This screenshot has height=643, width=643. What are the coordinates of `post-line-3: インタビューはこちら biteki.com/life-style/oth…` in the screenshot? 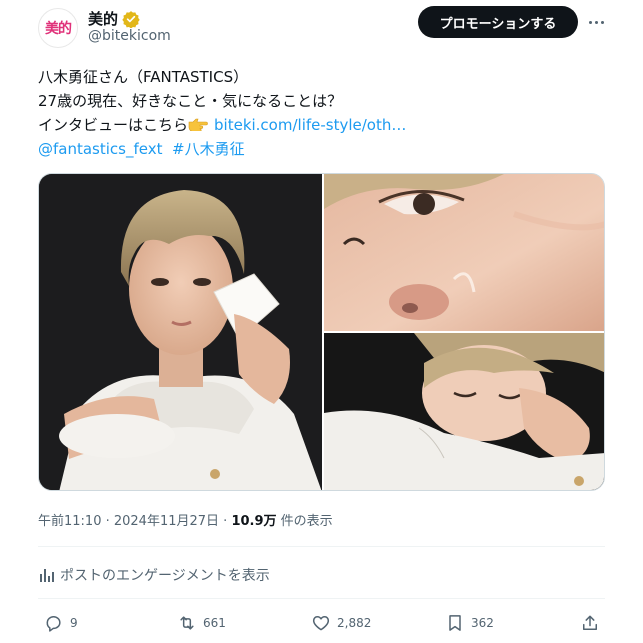 It's located at (323, 125).